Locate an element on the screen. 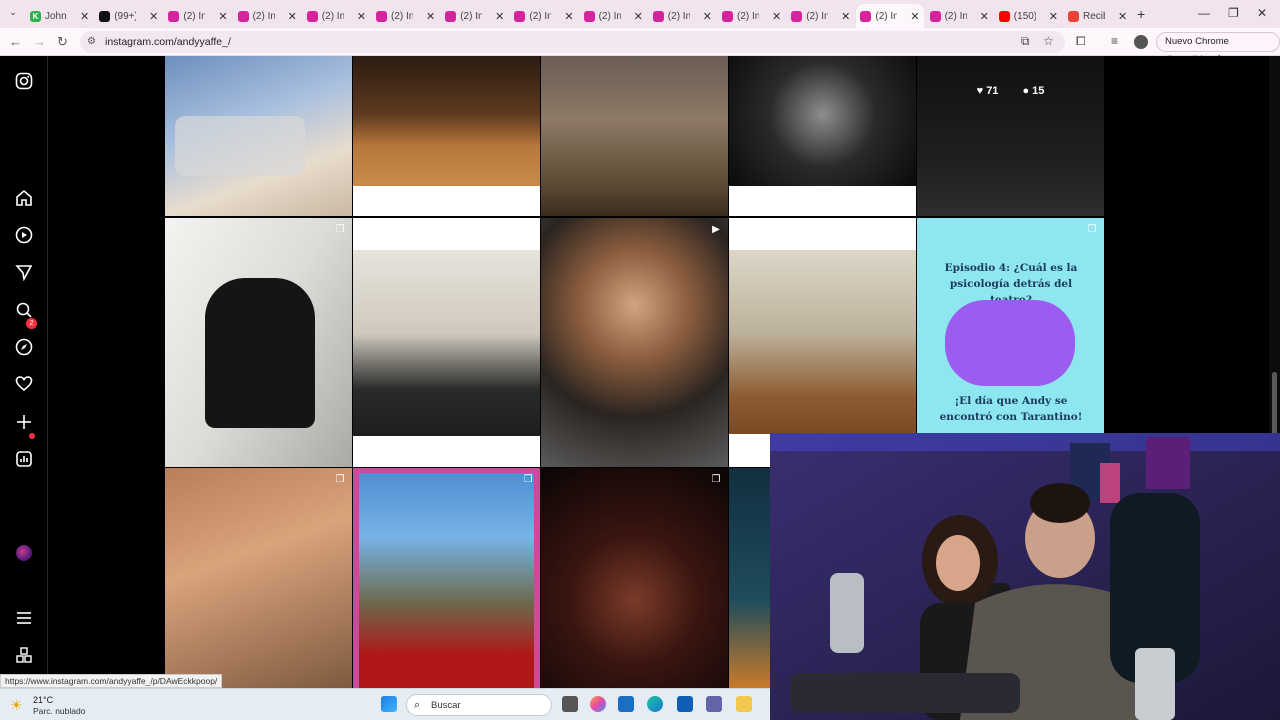 This screenshot has width=1280, height=720. tab-label: Recib is located at coordinates (1094, 16).